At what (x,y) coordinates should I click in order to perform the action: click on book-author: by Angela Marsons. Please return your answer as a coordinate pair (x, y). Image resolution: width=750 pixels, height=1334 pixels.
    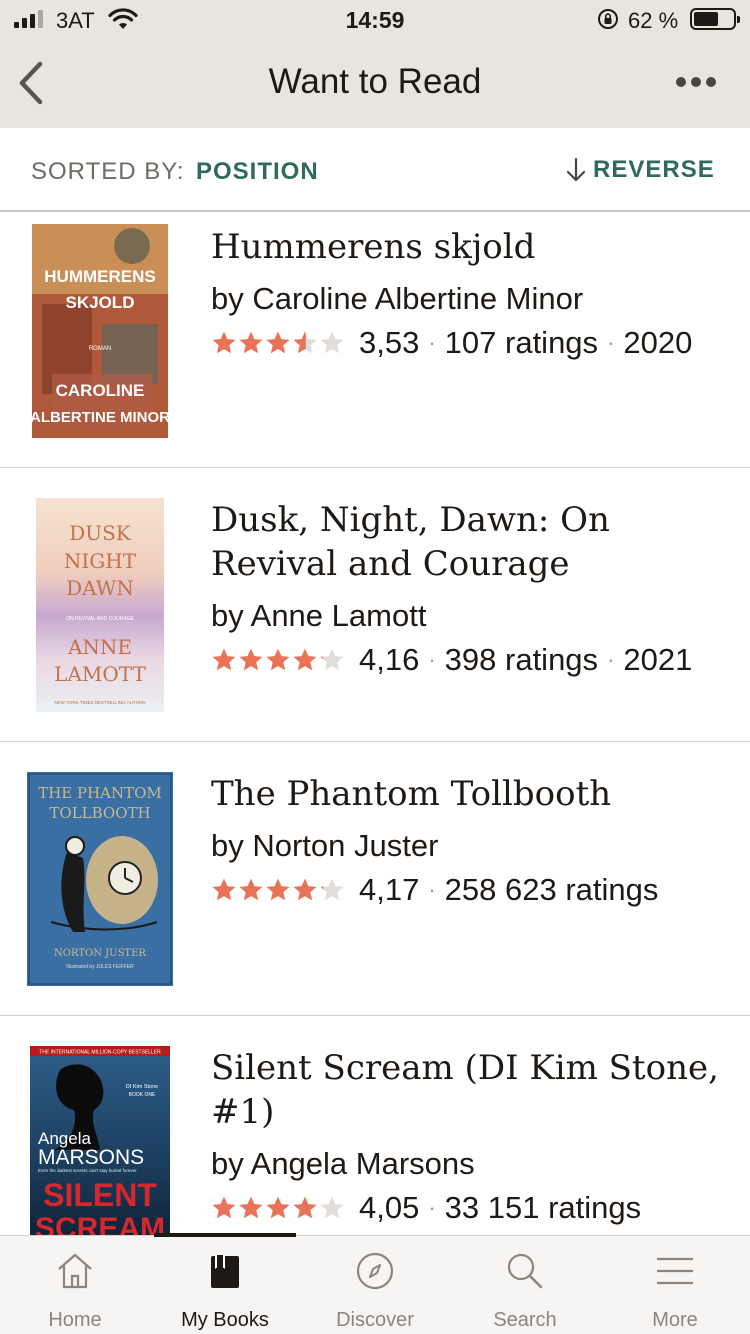
    Looking at the image, I should click on (343, 1164).